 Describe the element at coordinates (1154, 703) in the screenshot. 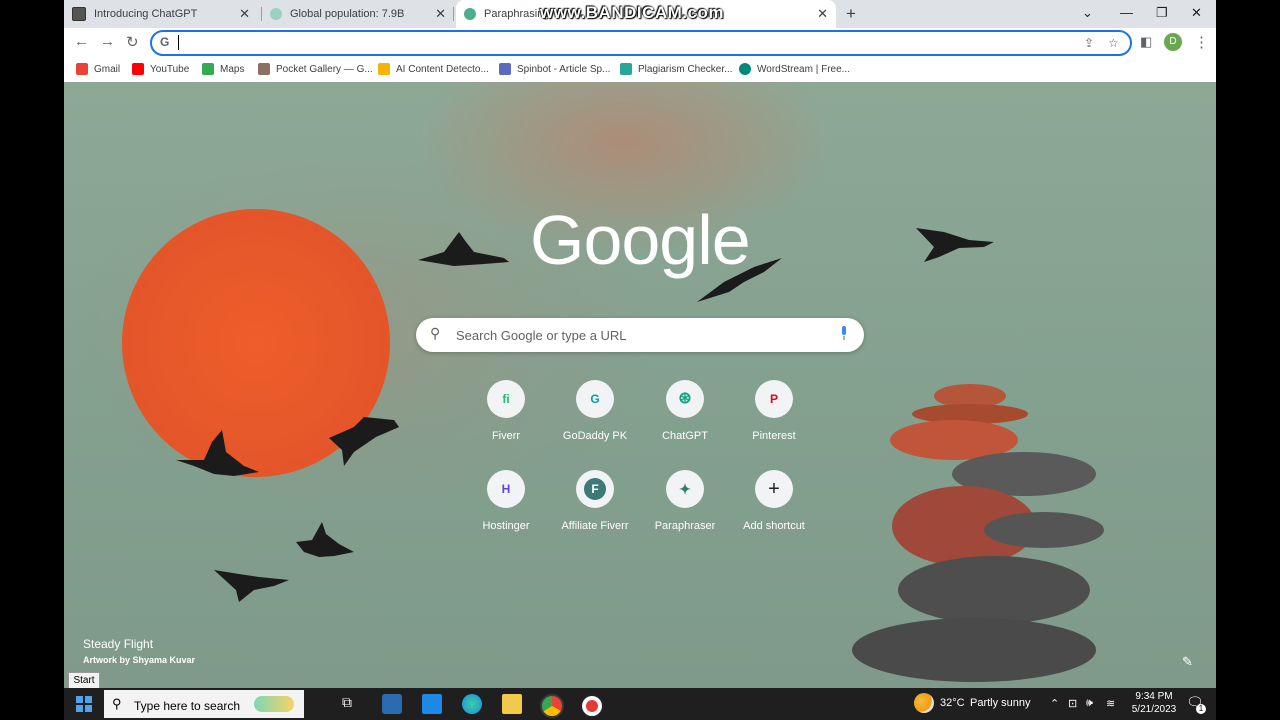

I see `taskbar-clock: 9:34 PM 5/21/2023` at that location.